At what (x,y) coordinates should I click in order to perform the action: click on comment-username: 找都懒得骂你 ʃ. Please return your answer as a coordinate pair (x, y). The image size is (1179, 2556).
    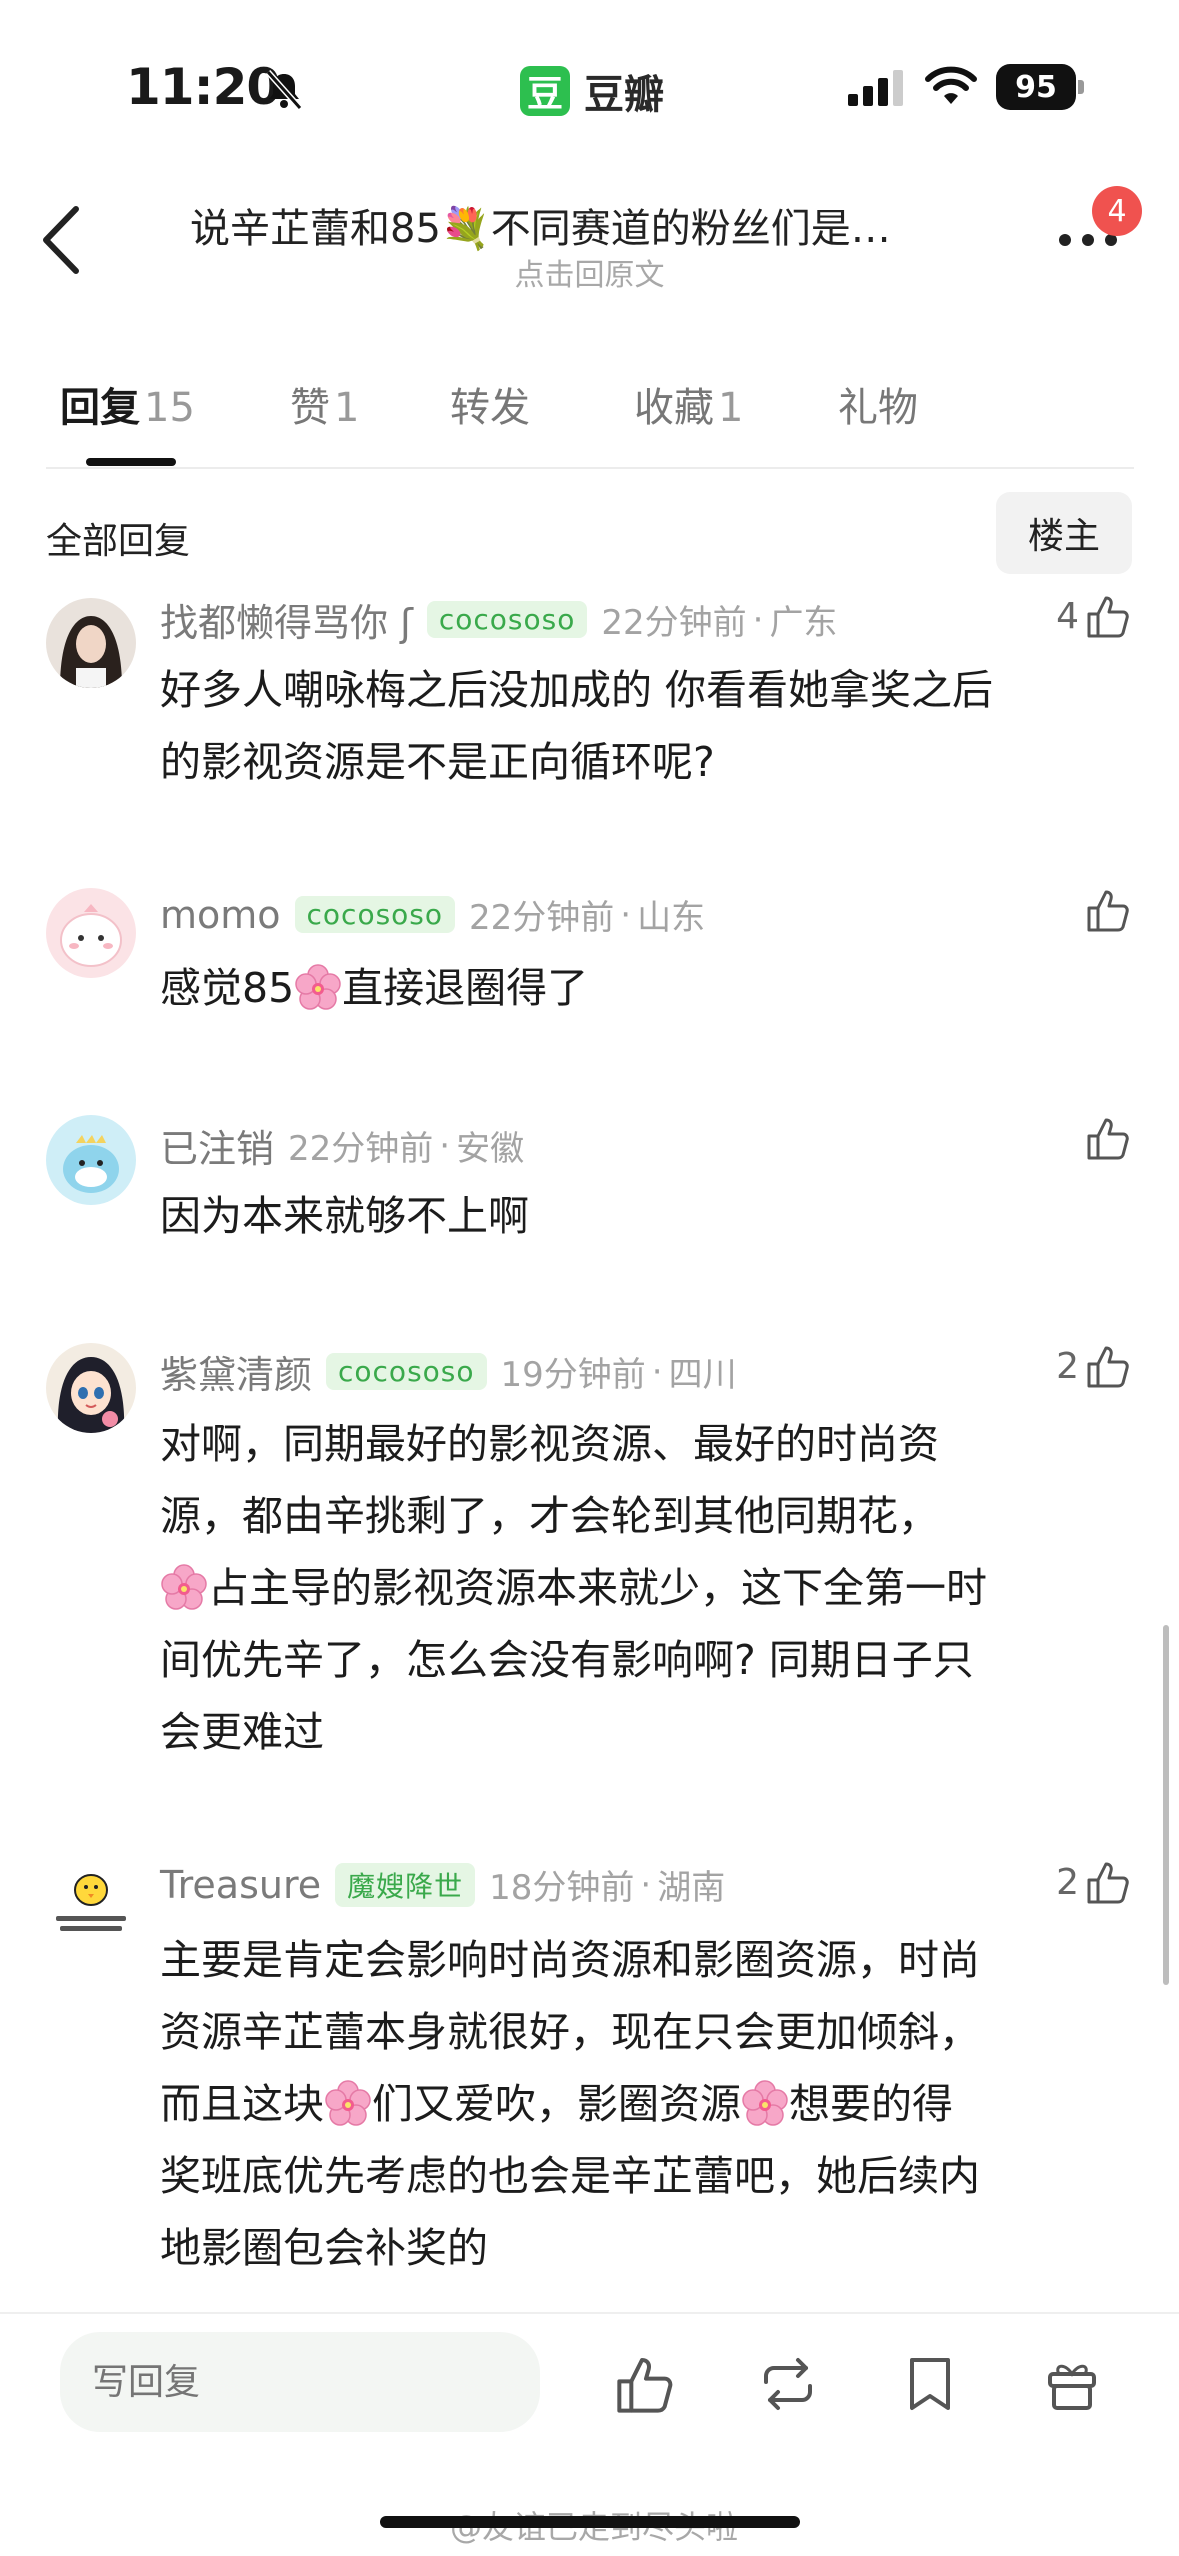
    Looking at the image, I should click on (286, 619).